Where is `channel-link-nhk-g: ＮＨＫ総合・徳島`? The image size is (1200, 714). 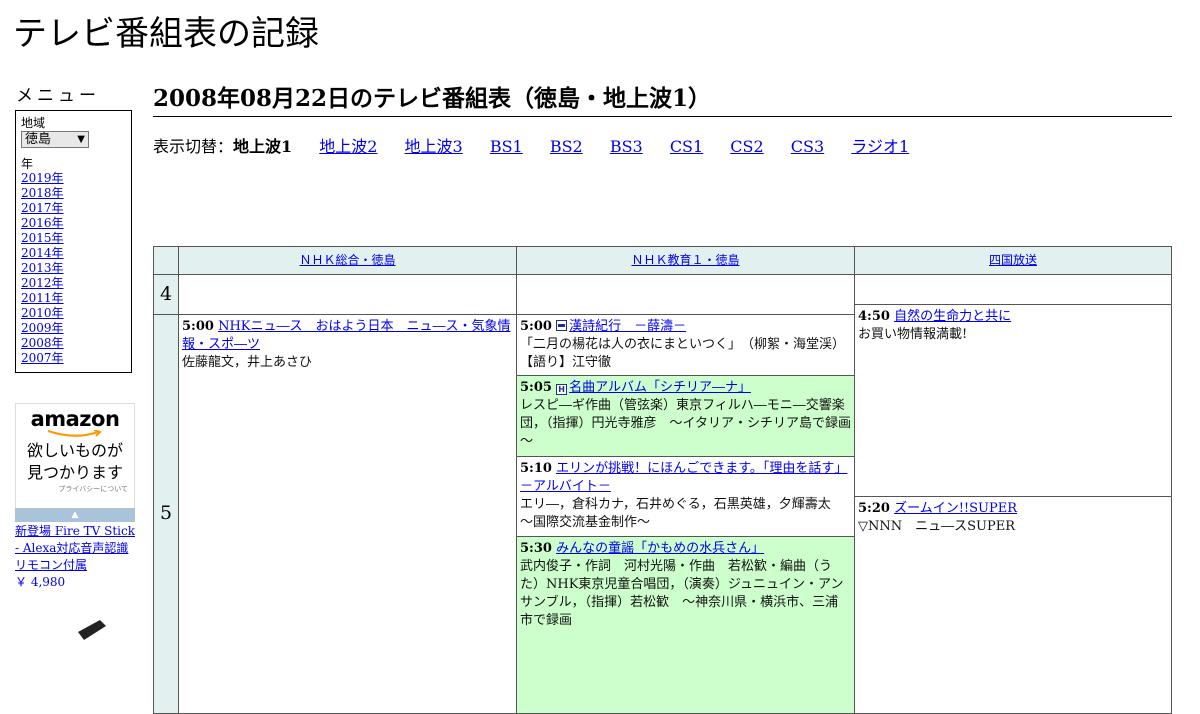
channel-link-nhk-g: ＮＨＫ総合・徳島 is located at coordinates (347, 260).